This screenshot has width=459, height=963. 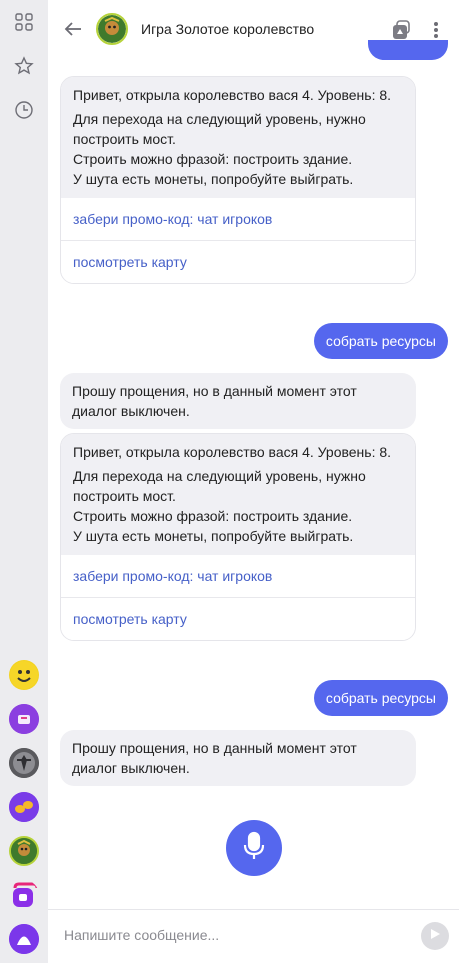 What do you see at coordinates (73, 29) in the screenshot?
I see `back-arrow-icon` at bounding box center [73, 29].